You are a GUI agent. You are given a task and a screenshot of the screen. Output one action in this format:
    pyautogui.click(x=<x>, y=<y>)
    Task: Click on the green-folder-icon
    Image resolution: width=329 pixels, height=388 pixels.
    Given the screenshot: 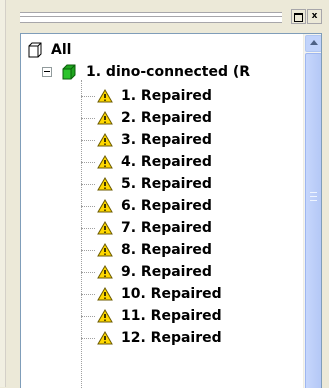 What is the action you would take?
    pyautogui.click(x=69, y=72)
    